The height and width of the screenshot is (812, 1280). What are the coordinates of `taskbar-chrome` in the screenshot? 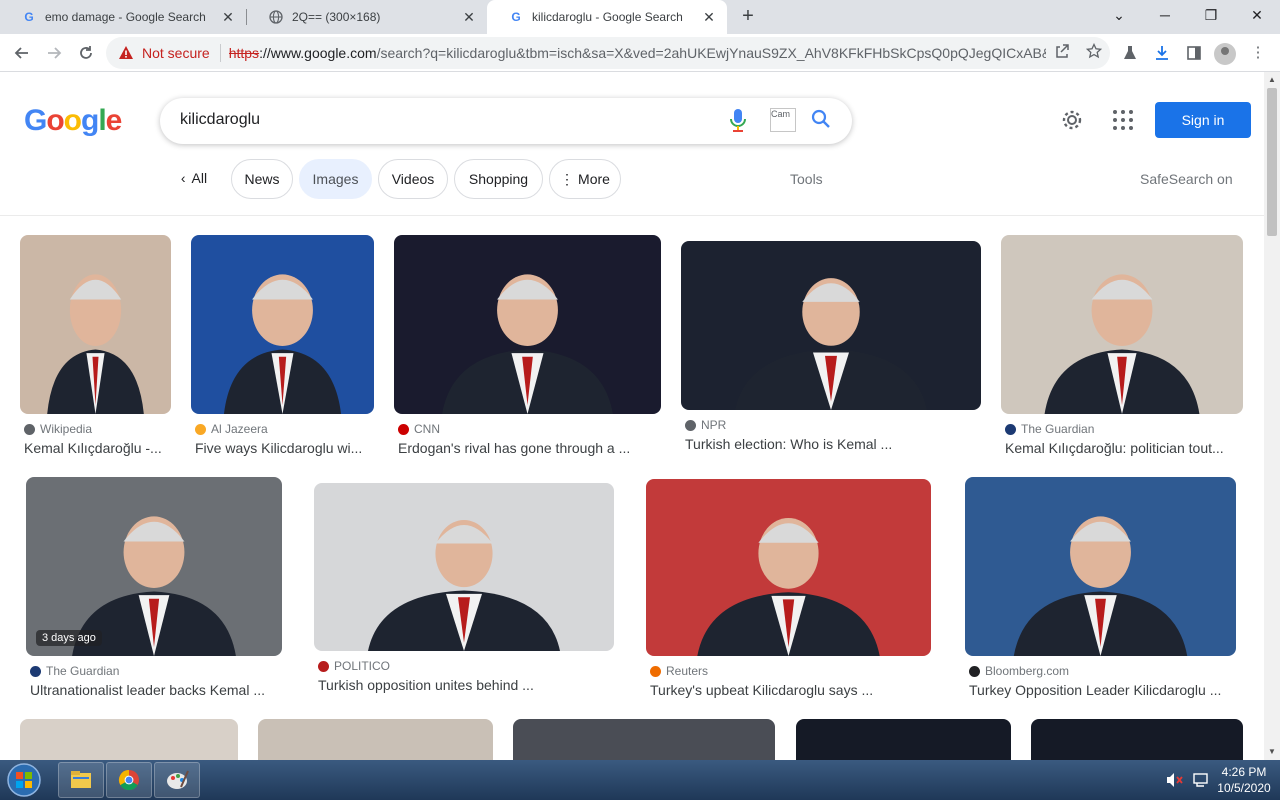 It's located at (129, 780).